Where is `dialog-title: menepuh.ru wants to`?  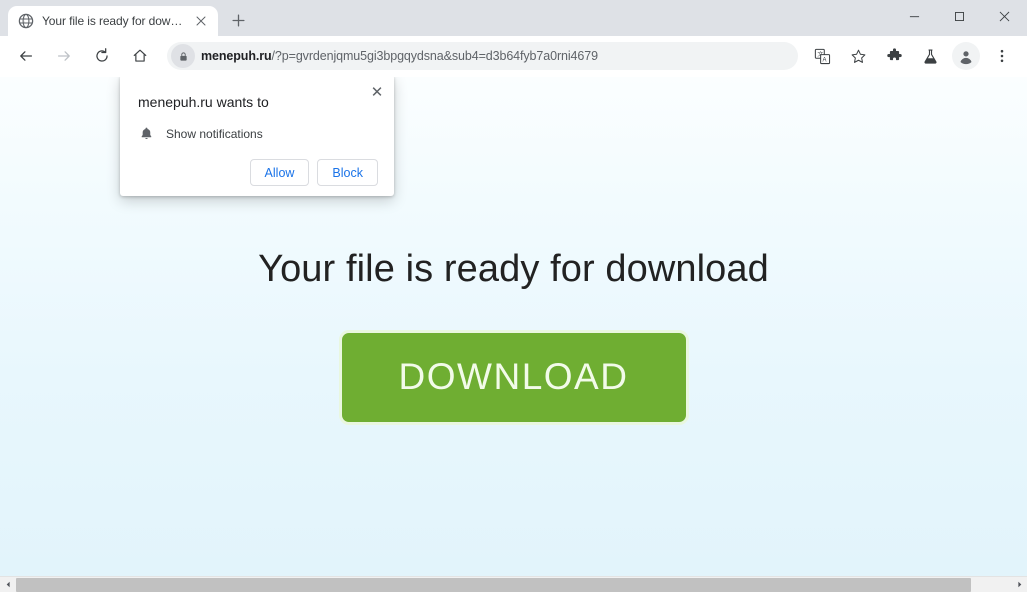 dialog-title: menepuh.ru wants to is located at coordinates (203, 102).